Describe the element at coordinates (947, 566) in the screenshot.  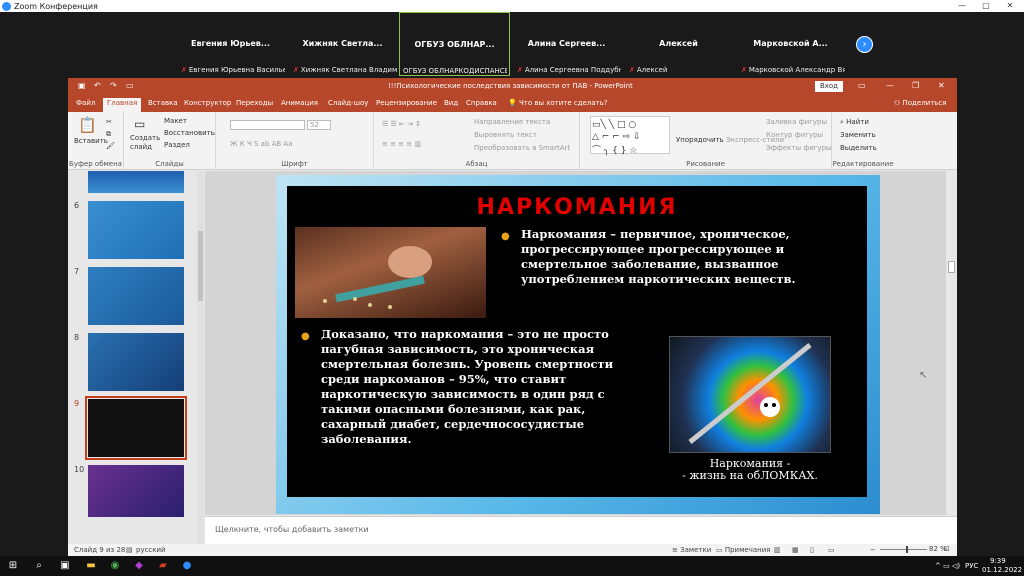
I see `tray-icons: ^ ▭ ◁)` at that location.